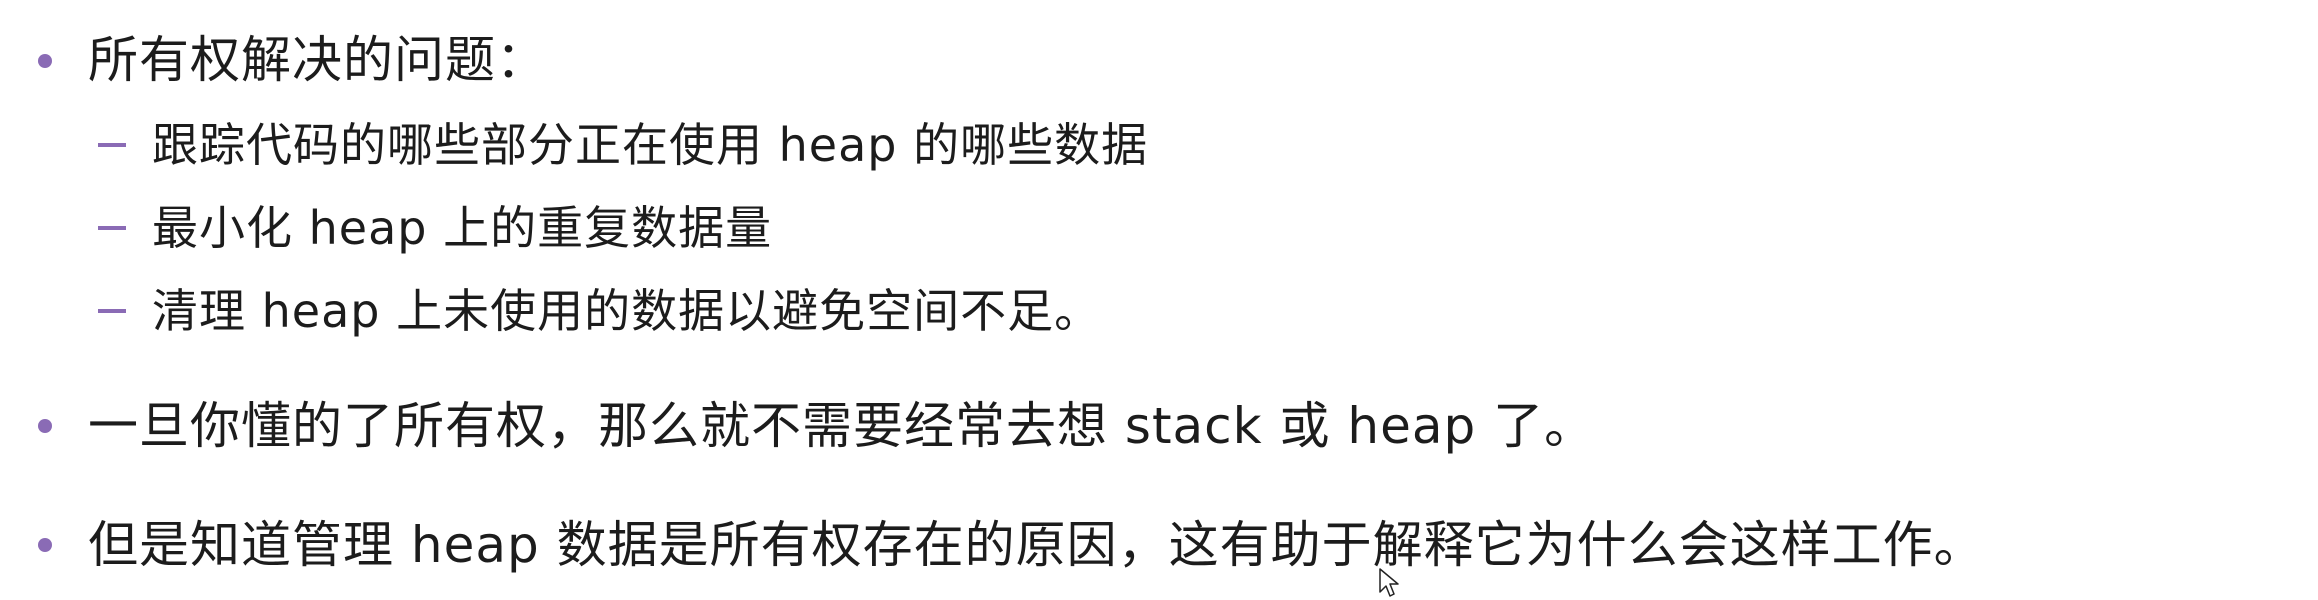 The width and height of the screenshot is (2318, 600). Describe the element at coordinates (317, 60) in the screenshot. I see `bullet-text: 所有权解决的问题：` at that location.